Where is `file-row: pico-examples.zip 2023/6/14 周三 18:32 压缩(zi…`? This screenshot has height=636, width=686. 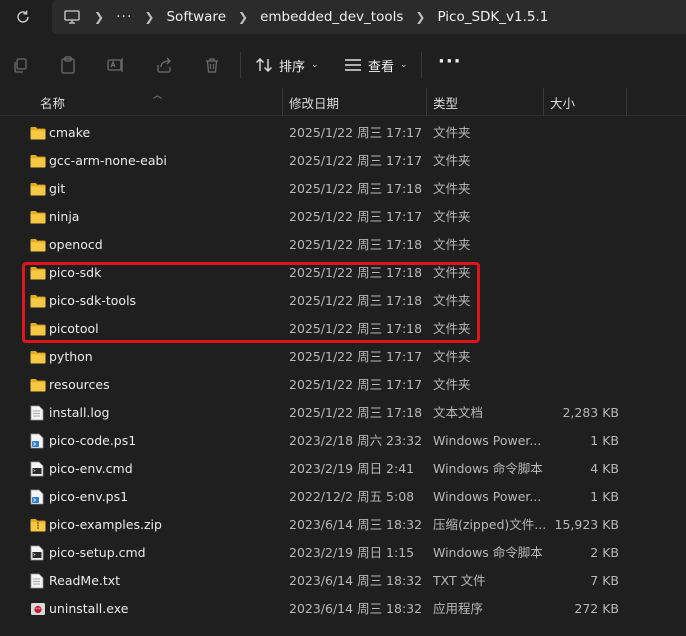 file-row: pico-examples.zip 2023/6/14 周三 18:32 压缩(zi… is located at coordinates (343, 525).